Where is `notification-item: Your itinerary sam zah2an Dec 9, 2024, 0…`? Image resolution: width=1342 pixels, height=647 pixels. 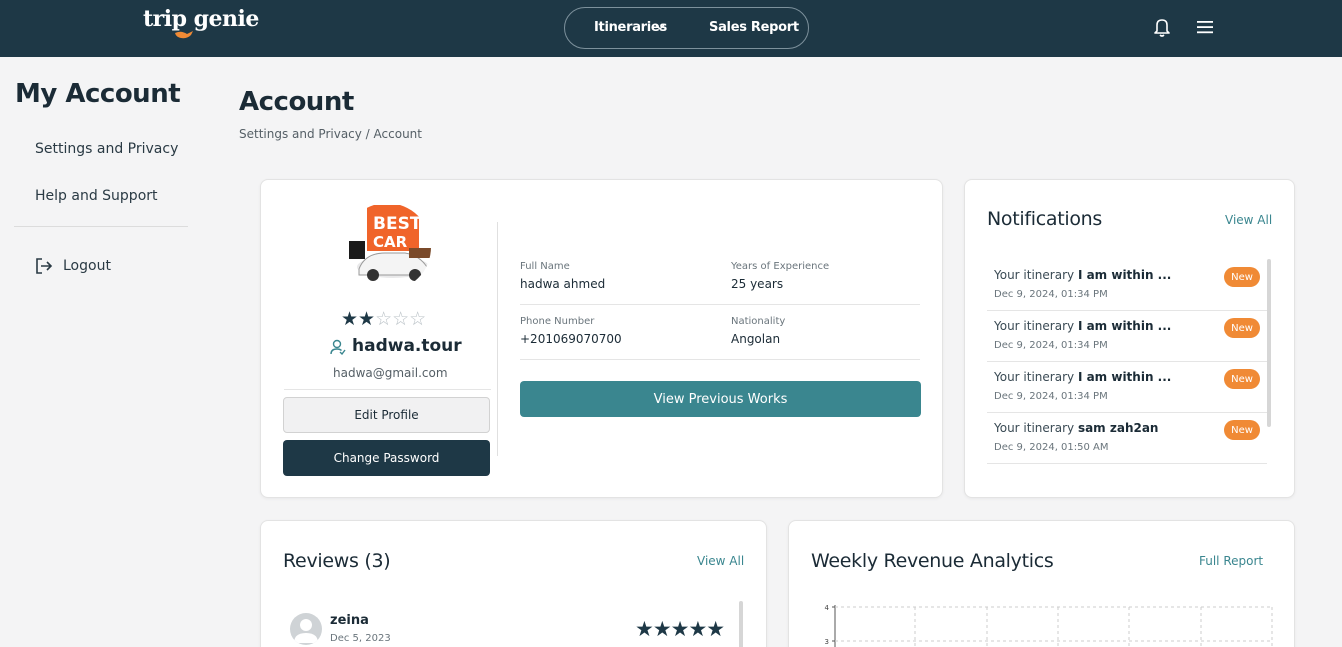
notification-item: Your itinerary sam zah2an Dec 9, 2024, 0… is located at coordinates (1127, 438).